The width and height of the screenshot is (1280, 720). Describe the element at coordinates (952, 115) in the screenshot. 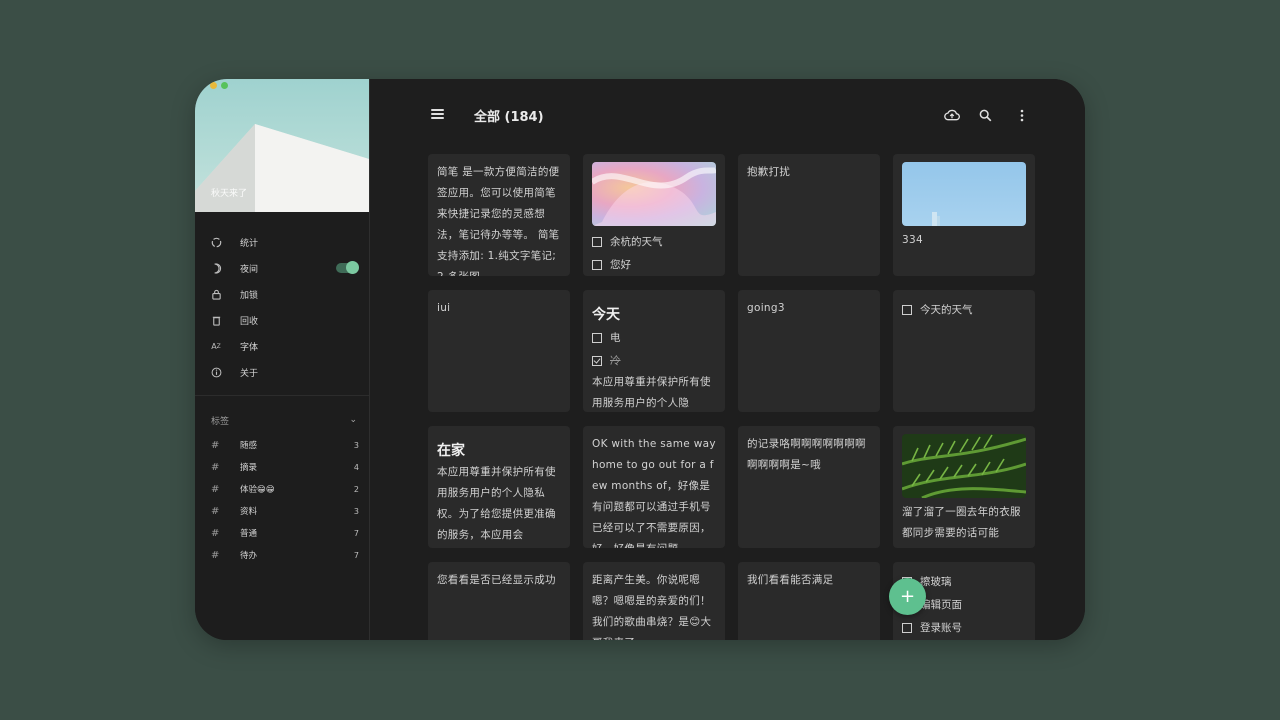

I see `cloud-upload-icon` at that location.